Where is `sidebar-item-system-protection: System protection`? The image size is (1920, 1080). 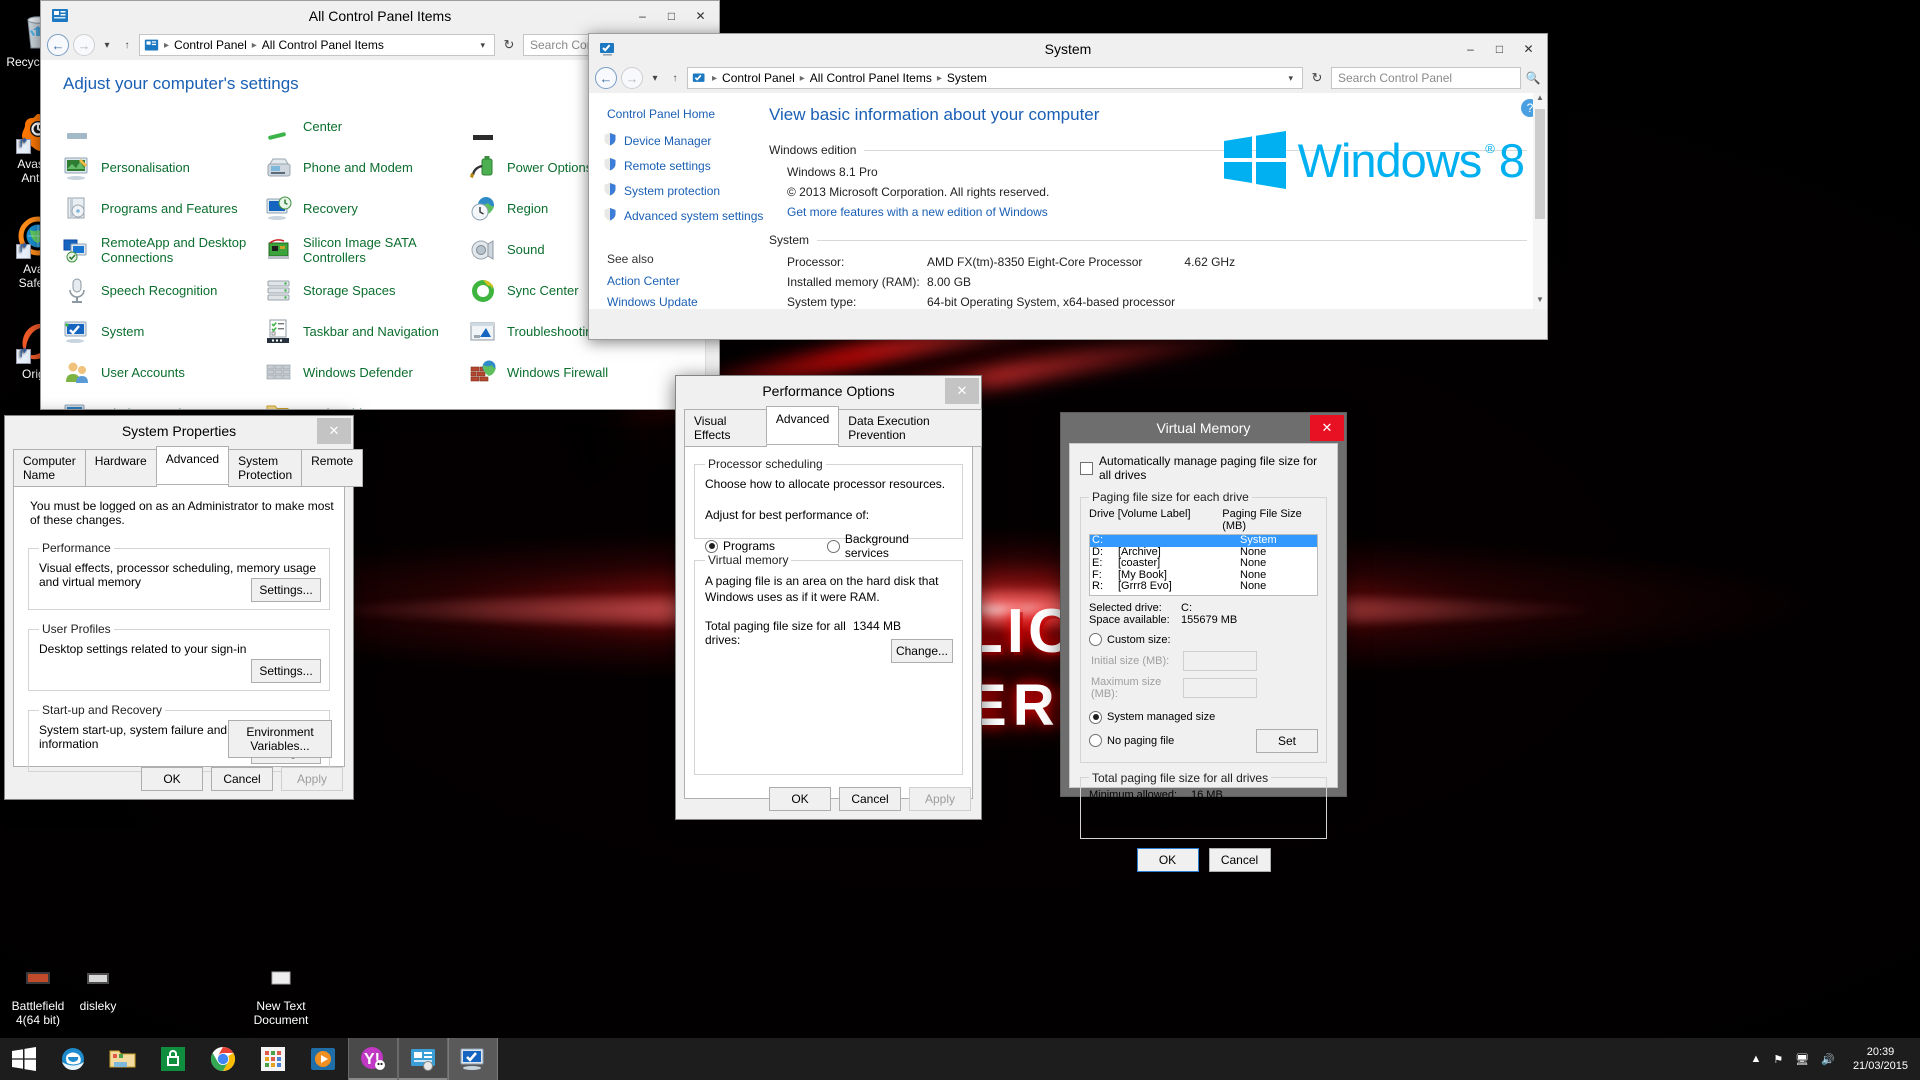 sidebar-item-system-protection: System protection is located at coordinates (686, 190).